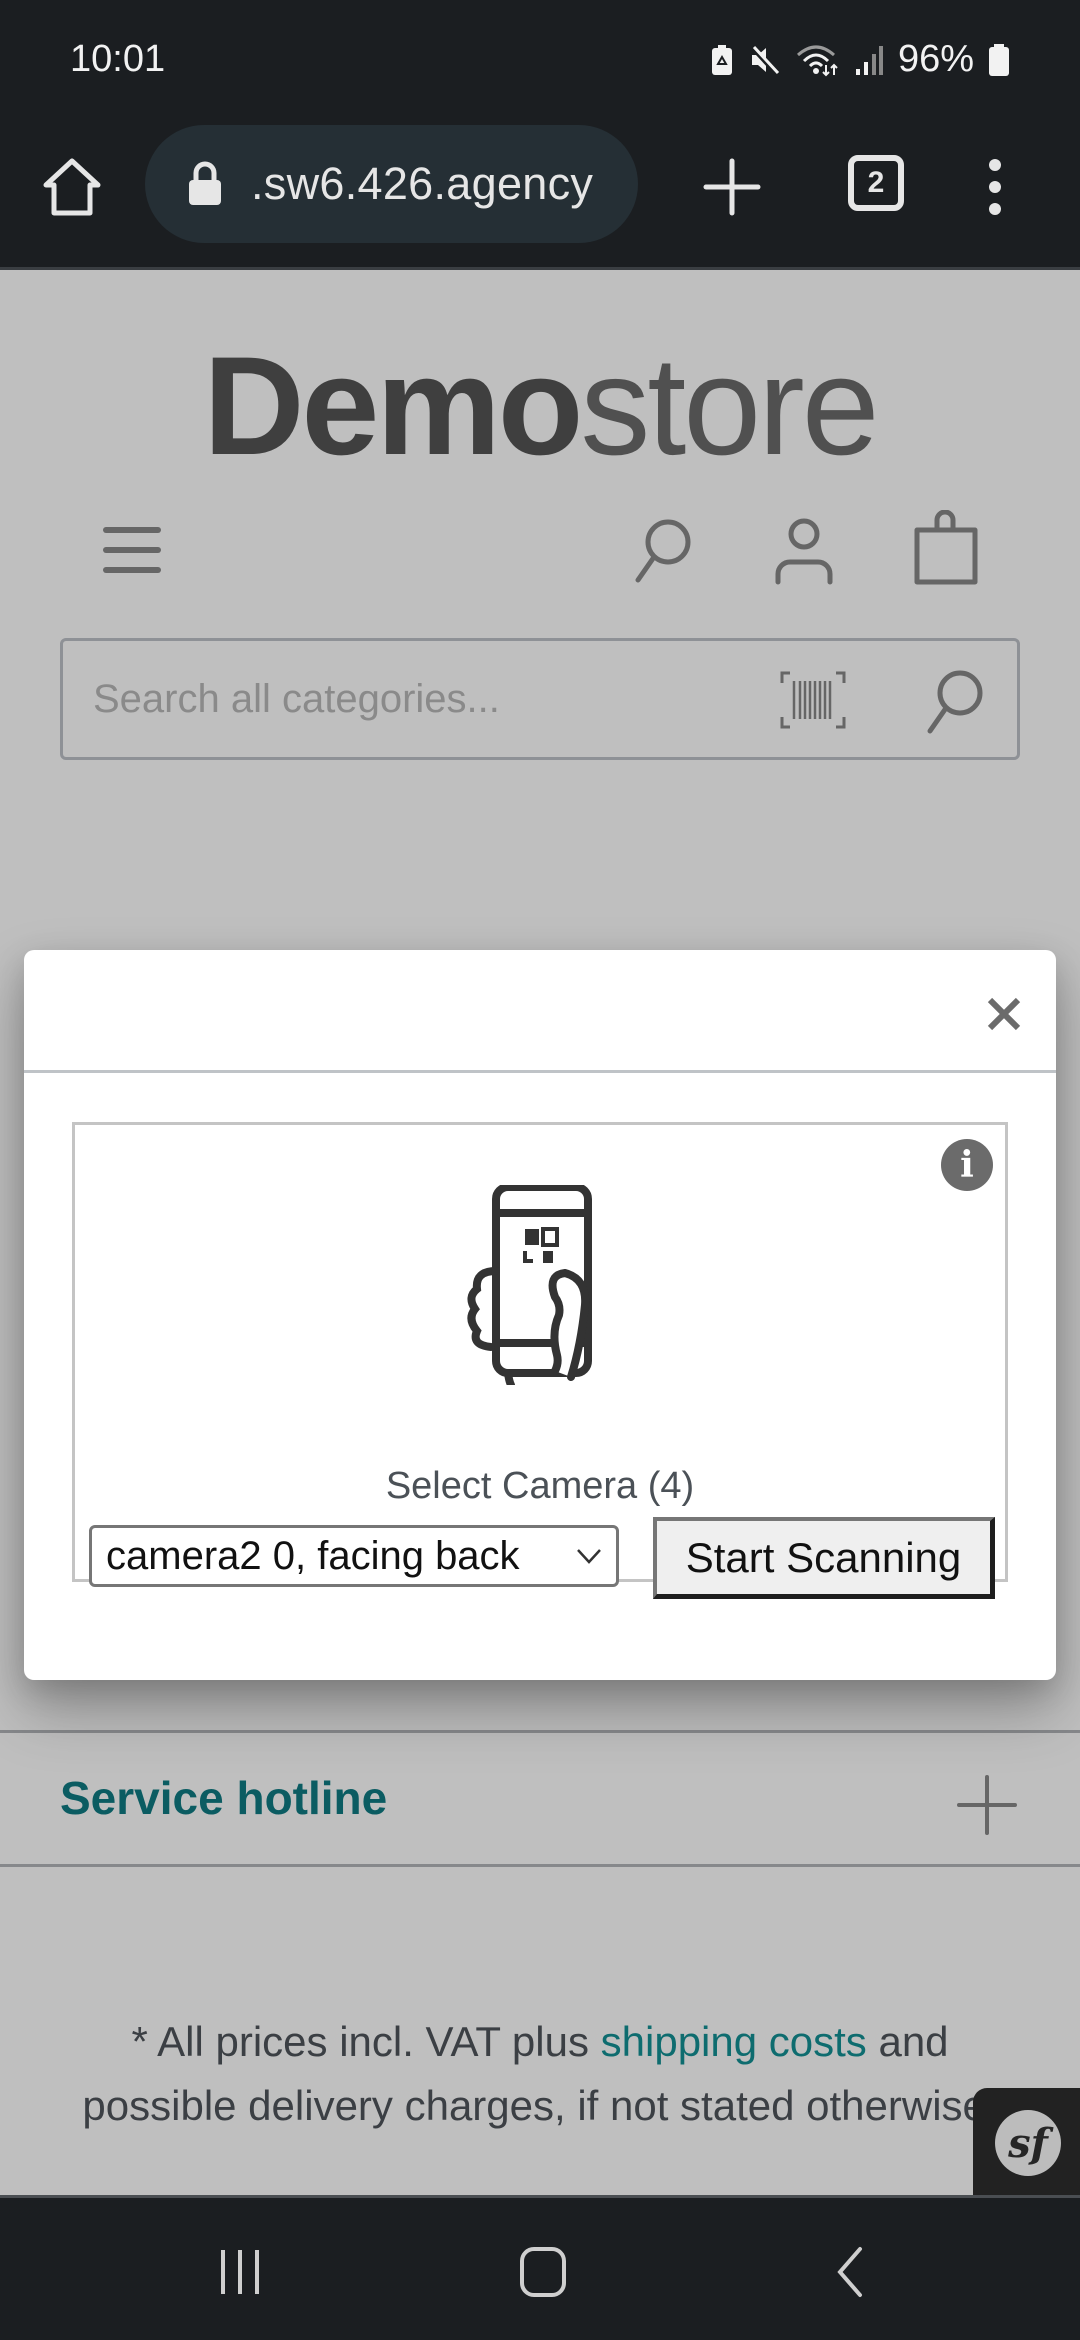 This screenshot has height=2340, width=1080. Describe the element at coordinates (529, 1285) in the screenshot. I see `phone-scan-illustration` at that location.